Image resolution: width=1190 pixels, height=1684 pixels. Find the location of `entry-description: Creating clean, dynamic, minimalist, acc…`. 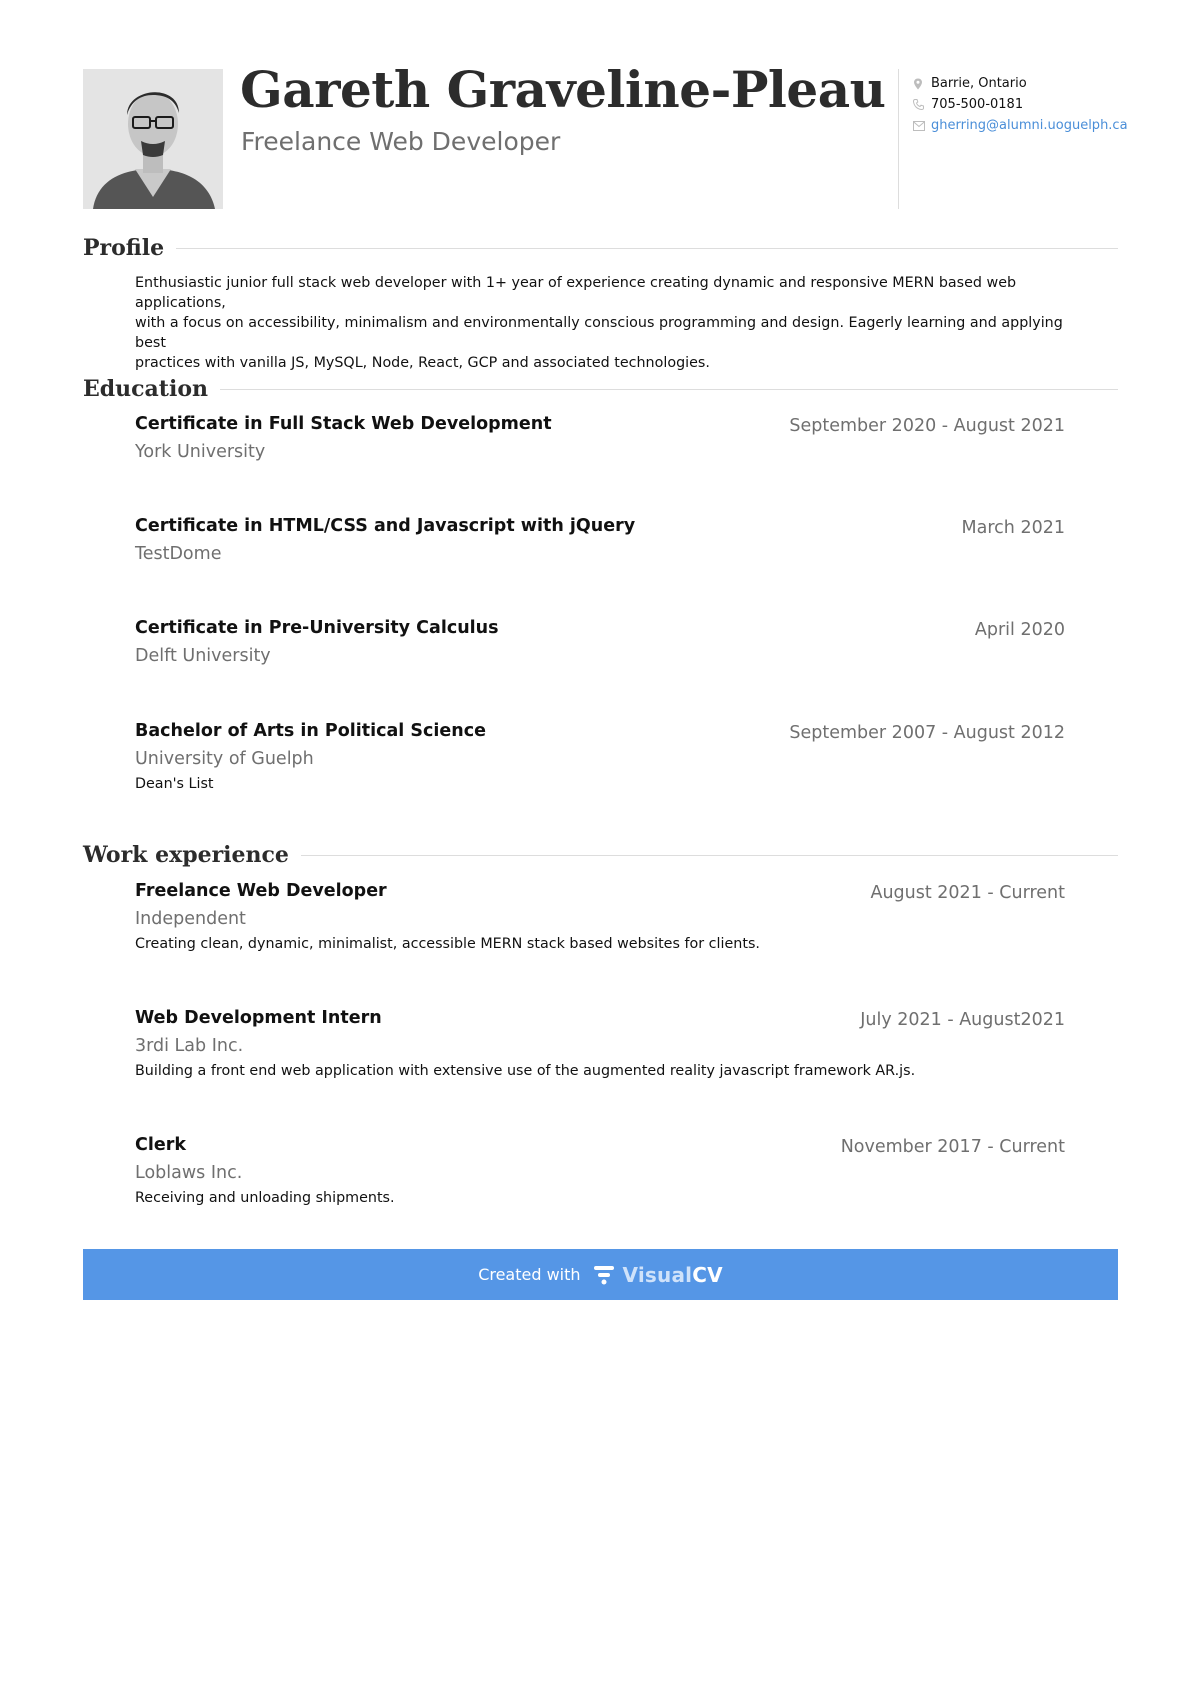

entry-description: Creating clean, dynamic, minimalist, acc… is located at coordinates (447, 944).